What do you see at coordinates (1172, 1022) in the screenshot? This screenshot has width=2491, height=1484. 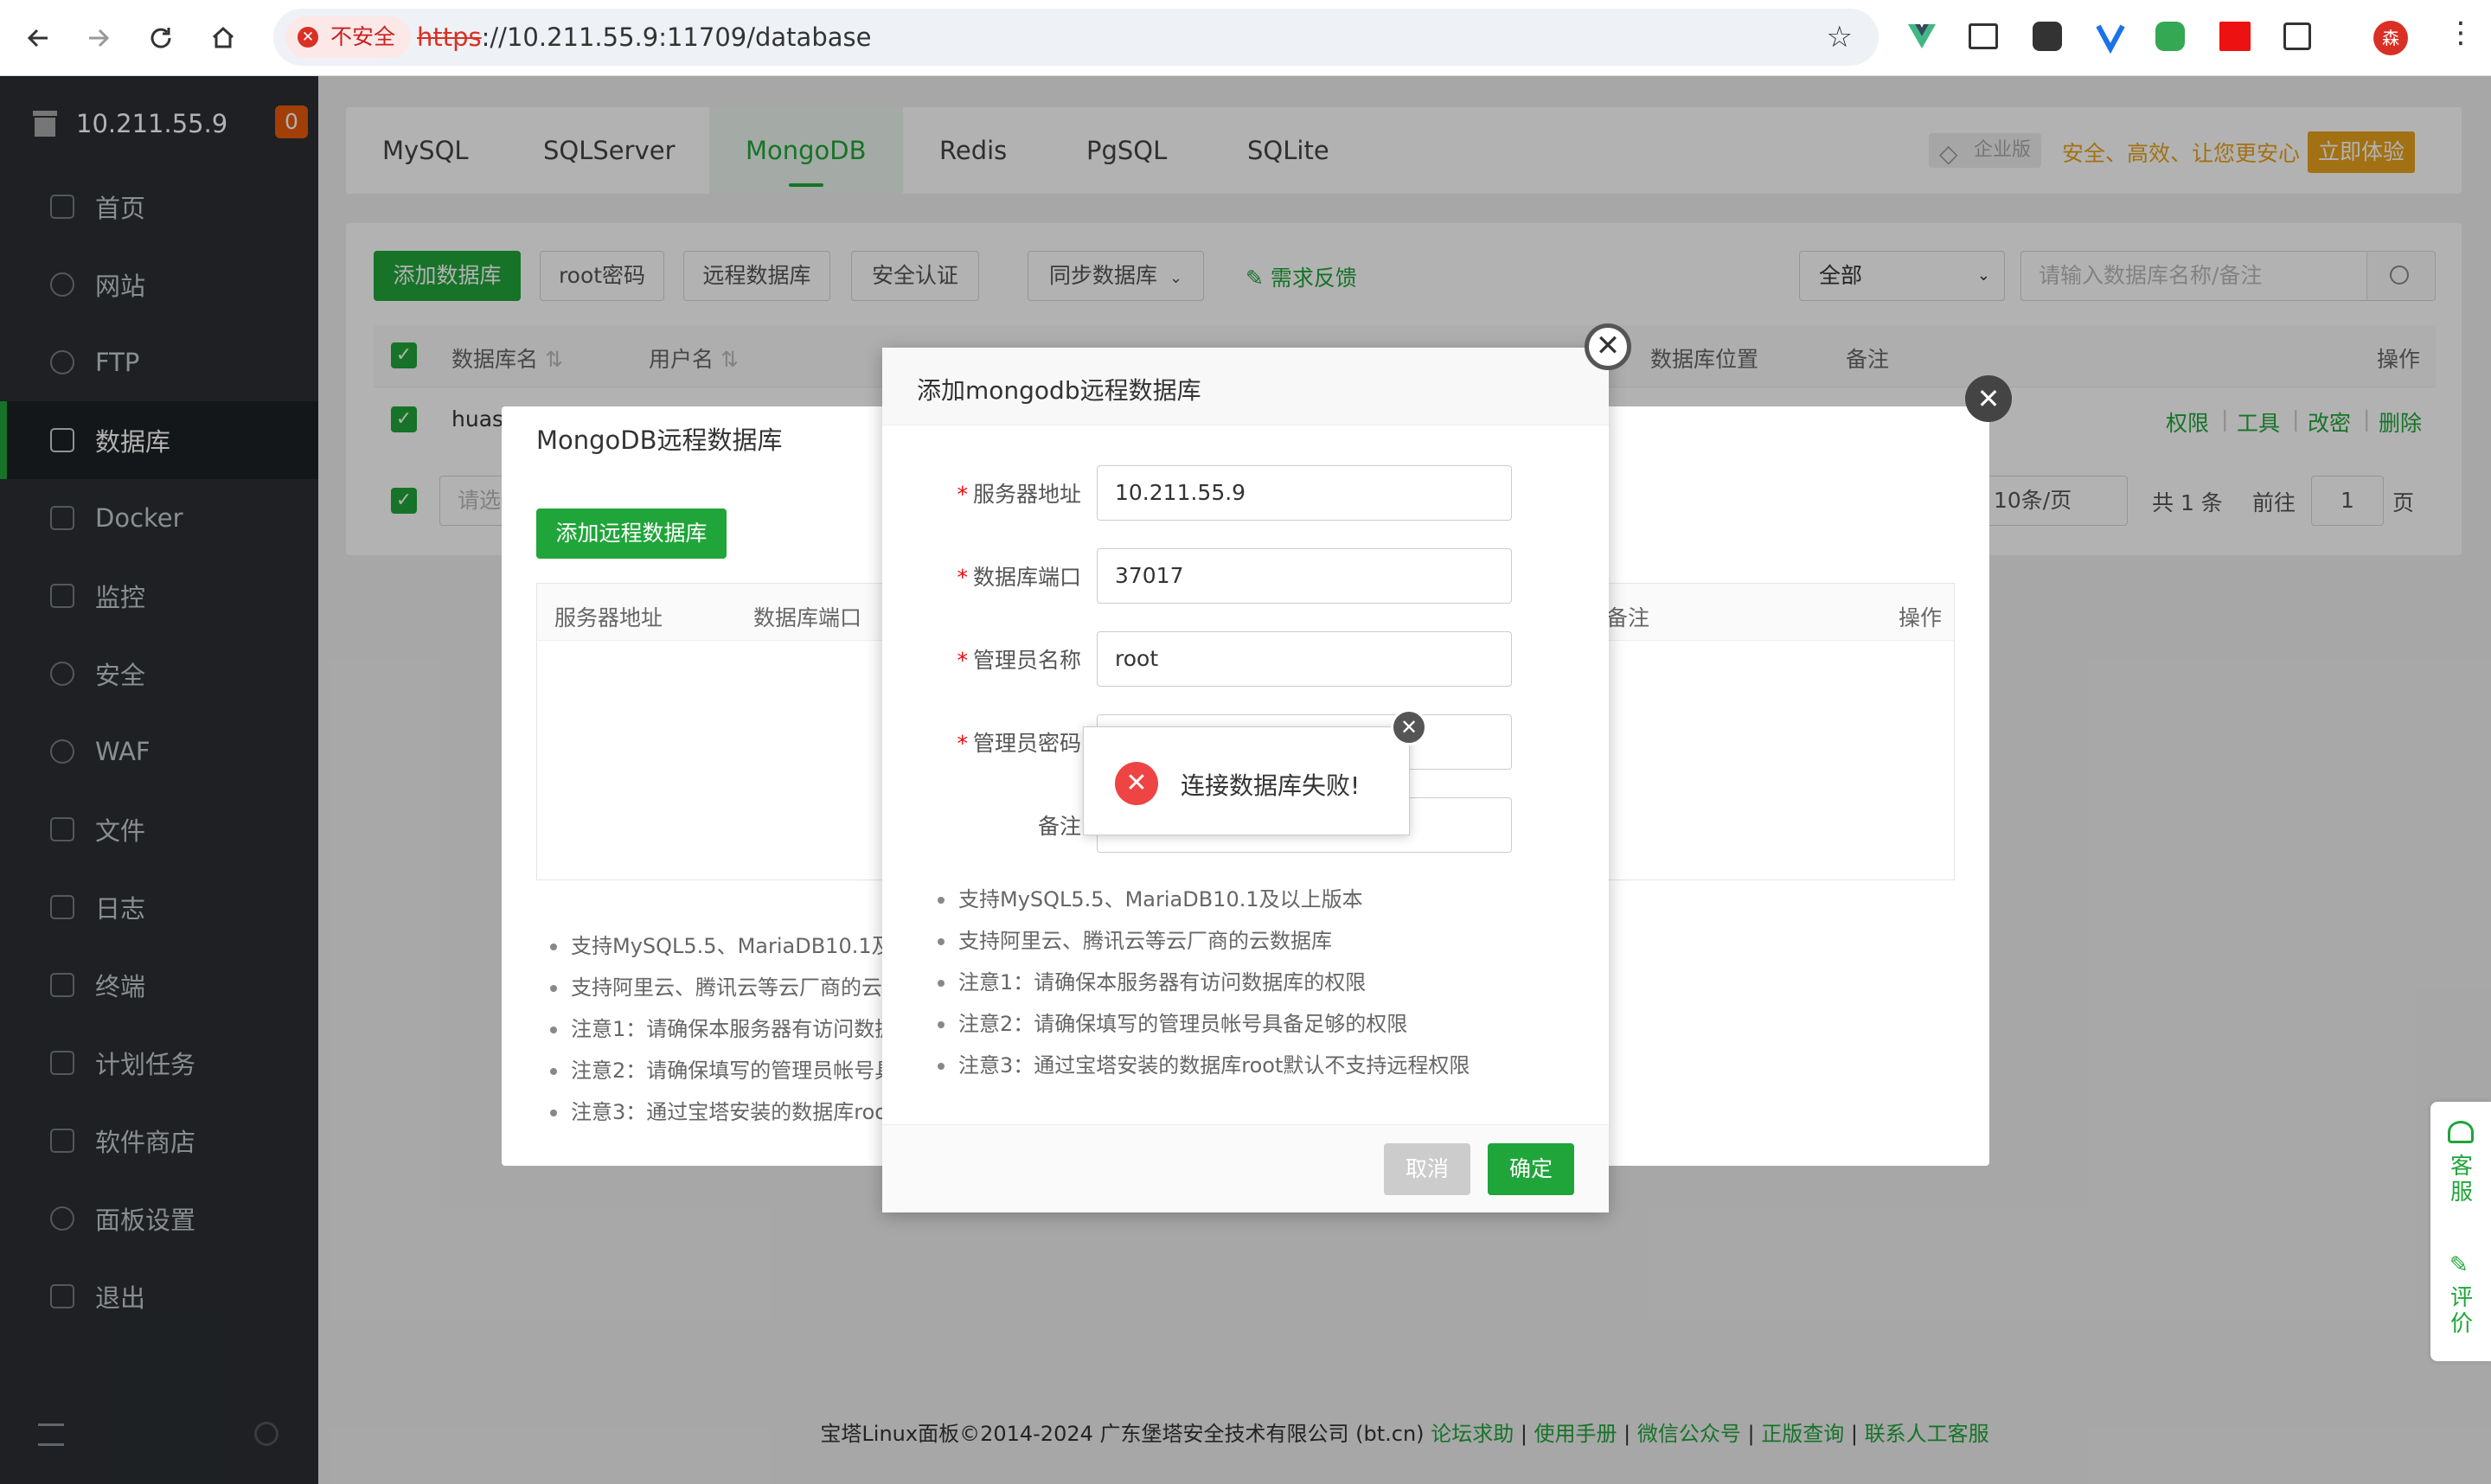 I see `tip-item: 注意2：请确保填写的管理员帐号具备足够的权限` at bounding box center [1172, 1022].